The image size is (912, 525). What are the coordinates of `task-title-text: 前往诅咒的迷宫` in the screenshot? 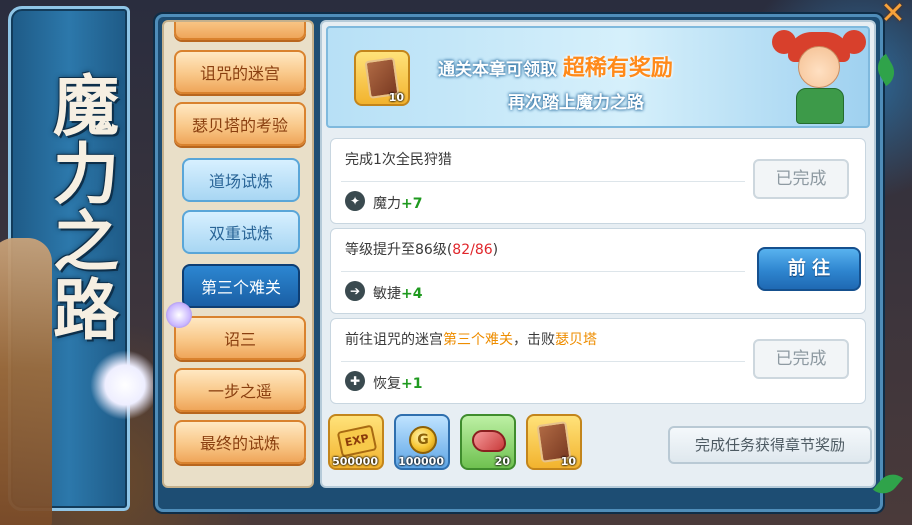 It's located at (394, 340).